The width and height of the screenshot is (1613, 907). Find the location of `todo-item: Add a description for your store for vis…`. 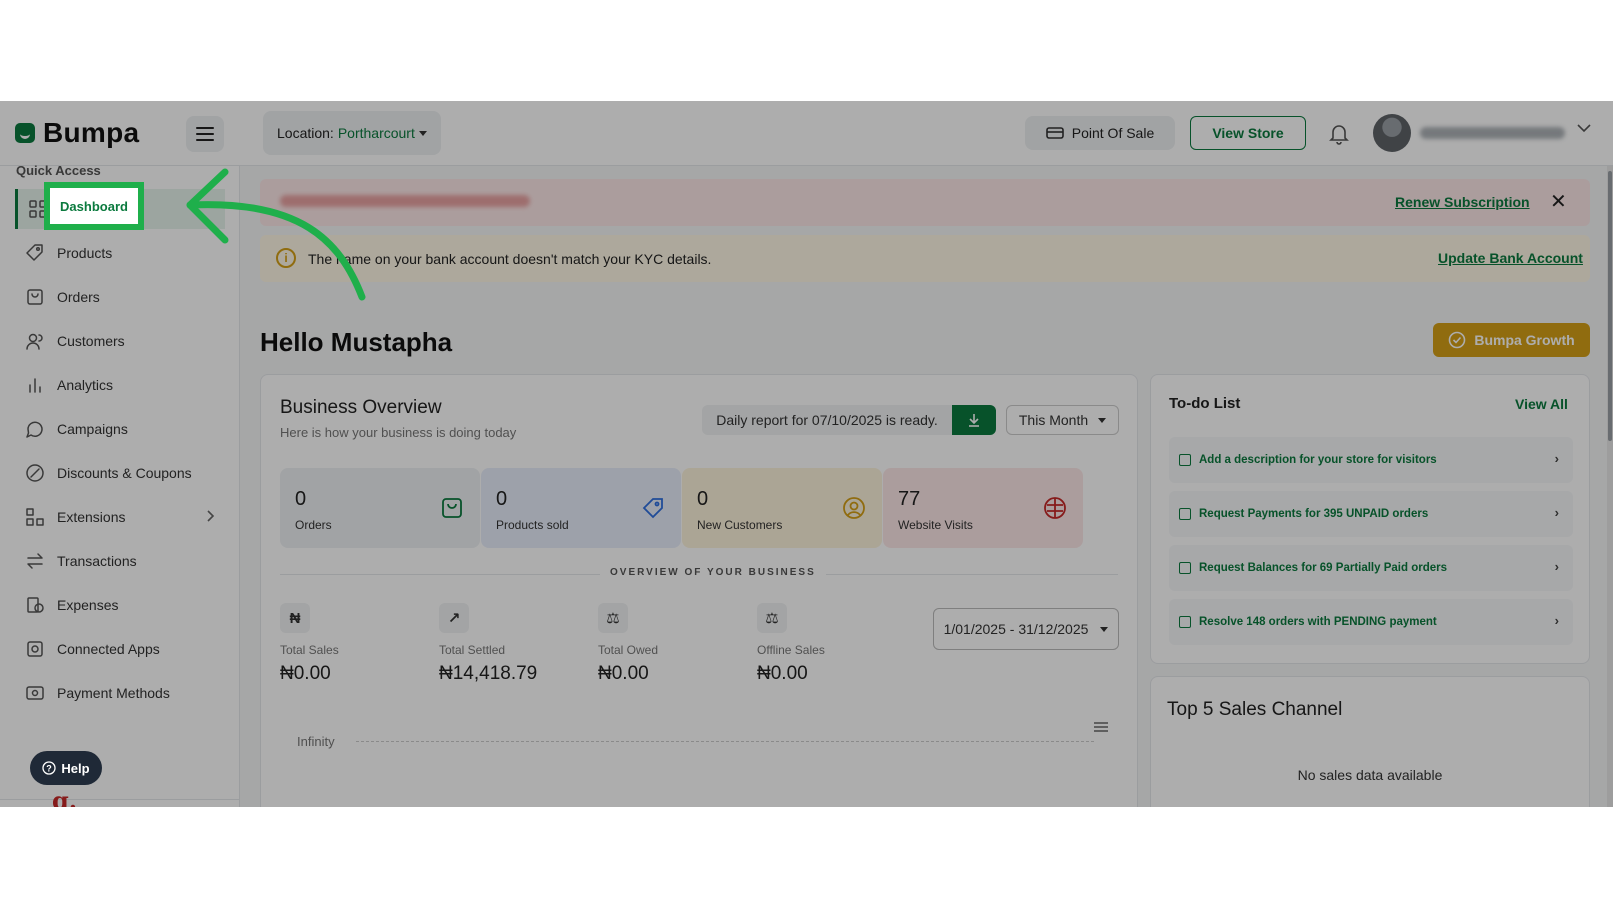

todo-item: Add a description for your store for vis… is located at coordinates (1371, 460).